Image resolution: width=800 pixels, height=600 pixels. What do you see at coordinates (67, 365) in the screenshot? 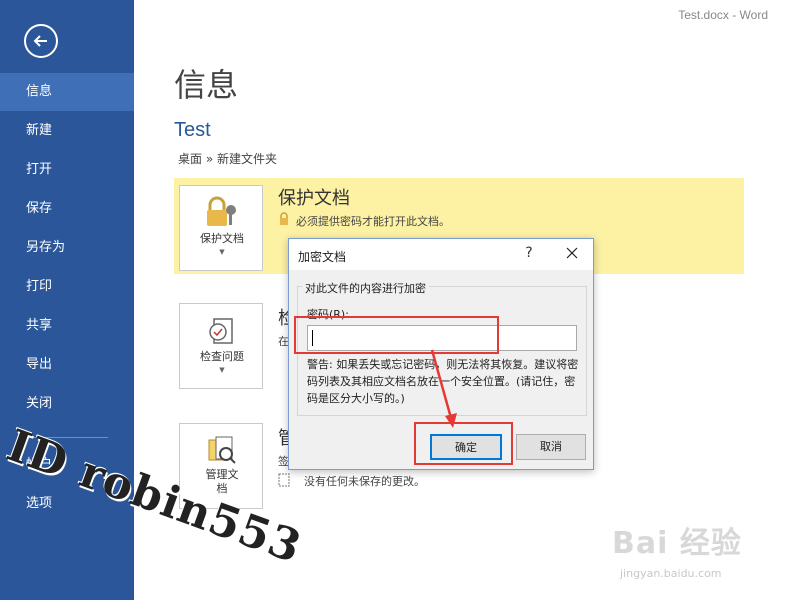
I see `sidebar-item-export: 导出` at bounding box center [67, 365].